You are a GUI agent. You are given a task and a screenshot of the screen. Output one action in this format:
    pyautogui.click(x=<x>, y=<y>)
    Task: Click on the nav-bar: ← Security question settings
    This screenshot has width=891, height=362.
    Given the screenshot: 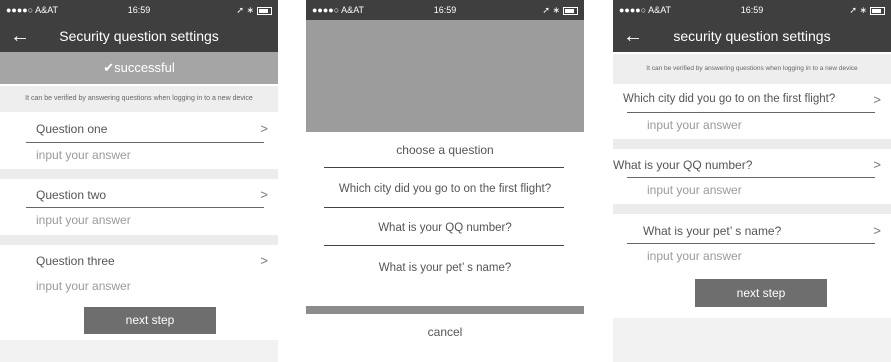 What is the action you would take?
    pyautogui.click(x=139, y=36)
    